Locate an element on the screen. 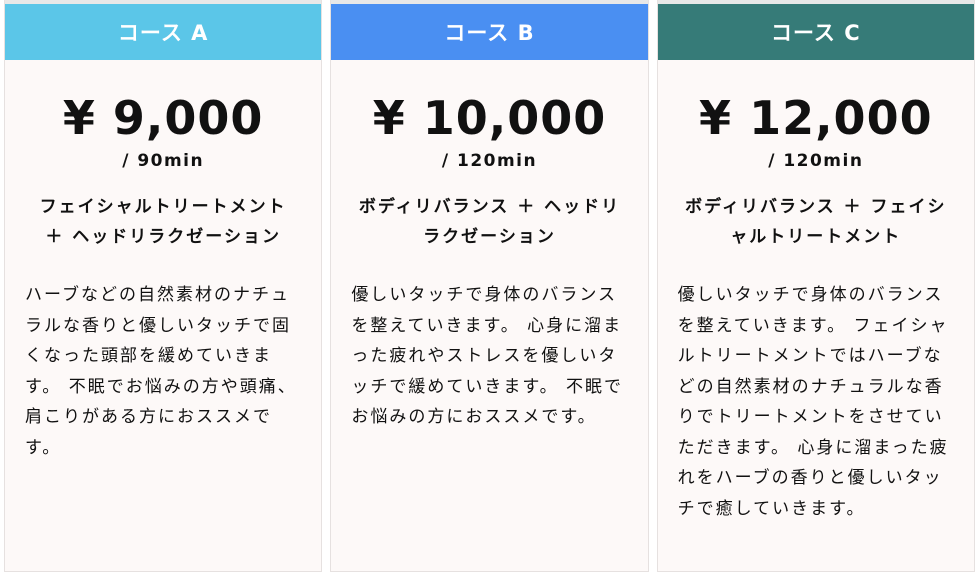 This screenshot has width=975, height=572. course-title: フェイシャルトリートメント ＋ ヘッドリラクゼーション is located at coordinates (163, 222).